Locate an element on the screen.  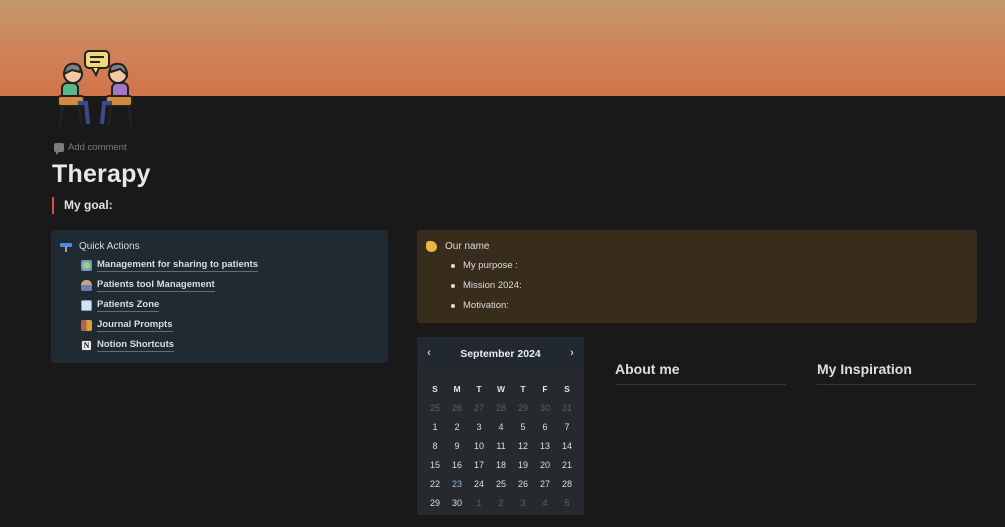
calendar-week-row: 22 23 24 25 26 27 28 is located at coordinates (501, 483).